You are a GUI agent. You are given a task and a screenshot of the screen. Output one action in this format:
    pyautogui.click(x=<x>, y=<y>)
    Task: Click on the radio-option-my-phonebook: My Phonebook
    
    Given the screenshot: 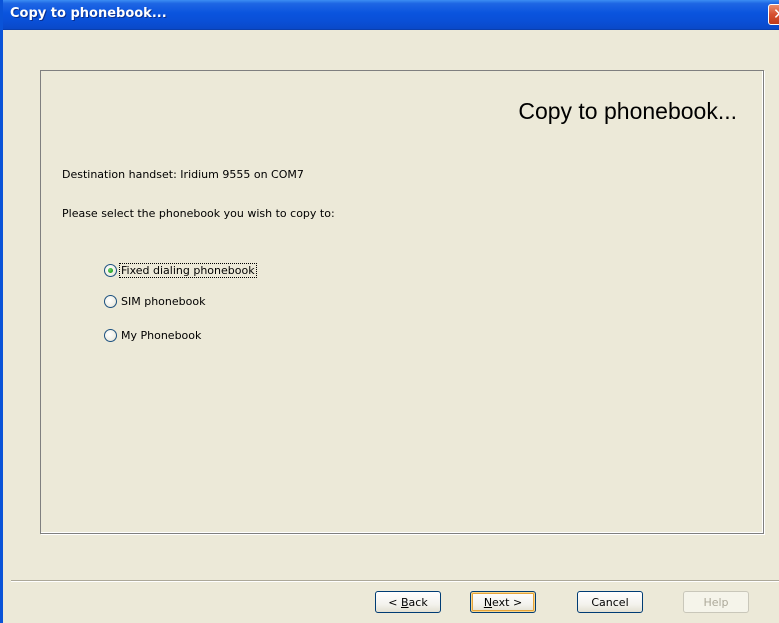 What is the action you would take?
    pyautogui.click(x=153, y=335)
    